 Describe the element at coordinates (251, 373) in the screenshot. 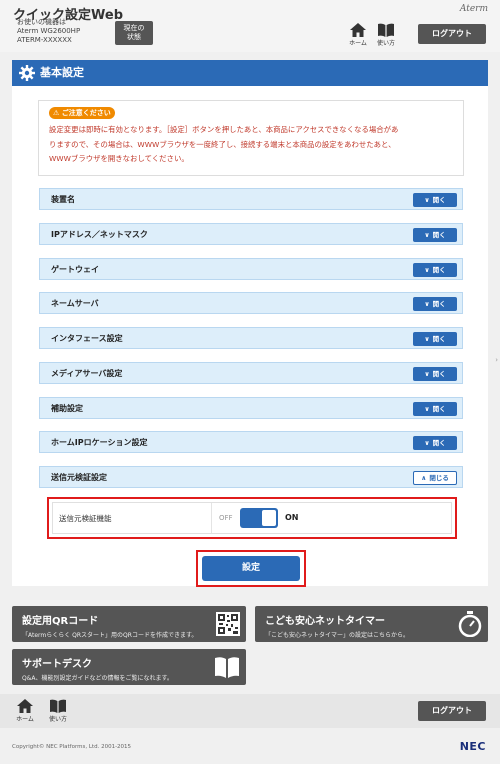

I see `section-media-server: メディアサーバ設定 ∨ 開く` at that location.